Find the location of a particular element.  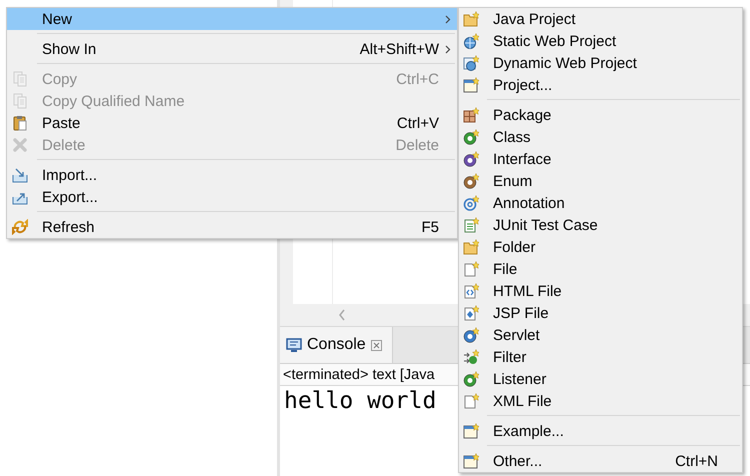

close-icon is located at coordinates (376, 345).